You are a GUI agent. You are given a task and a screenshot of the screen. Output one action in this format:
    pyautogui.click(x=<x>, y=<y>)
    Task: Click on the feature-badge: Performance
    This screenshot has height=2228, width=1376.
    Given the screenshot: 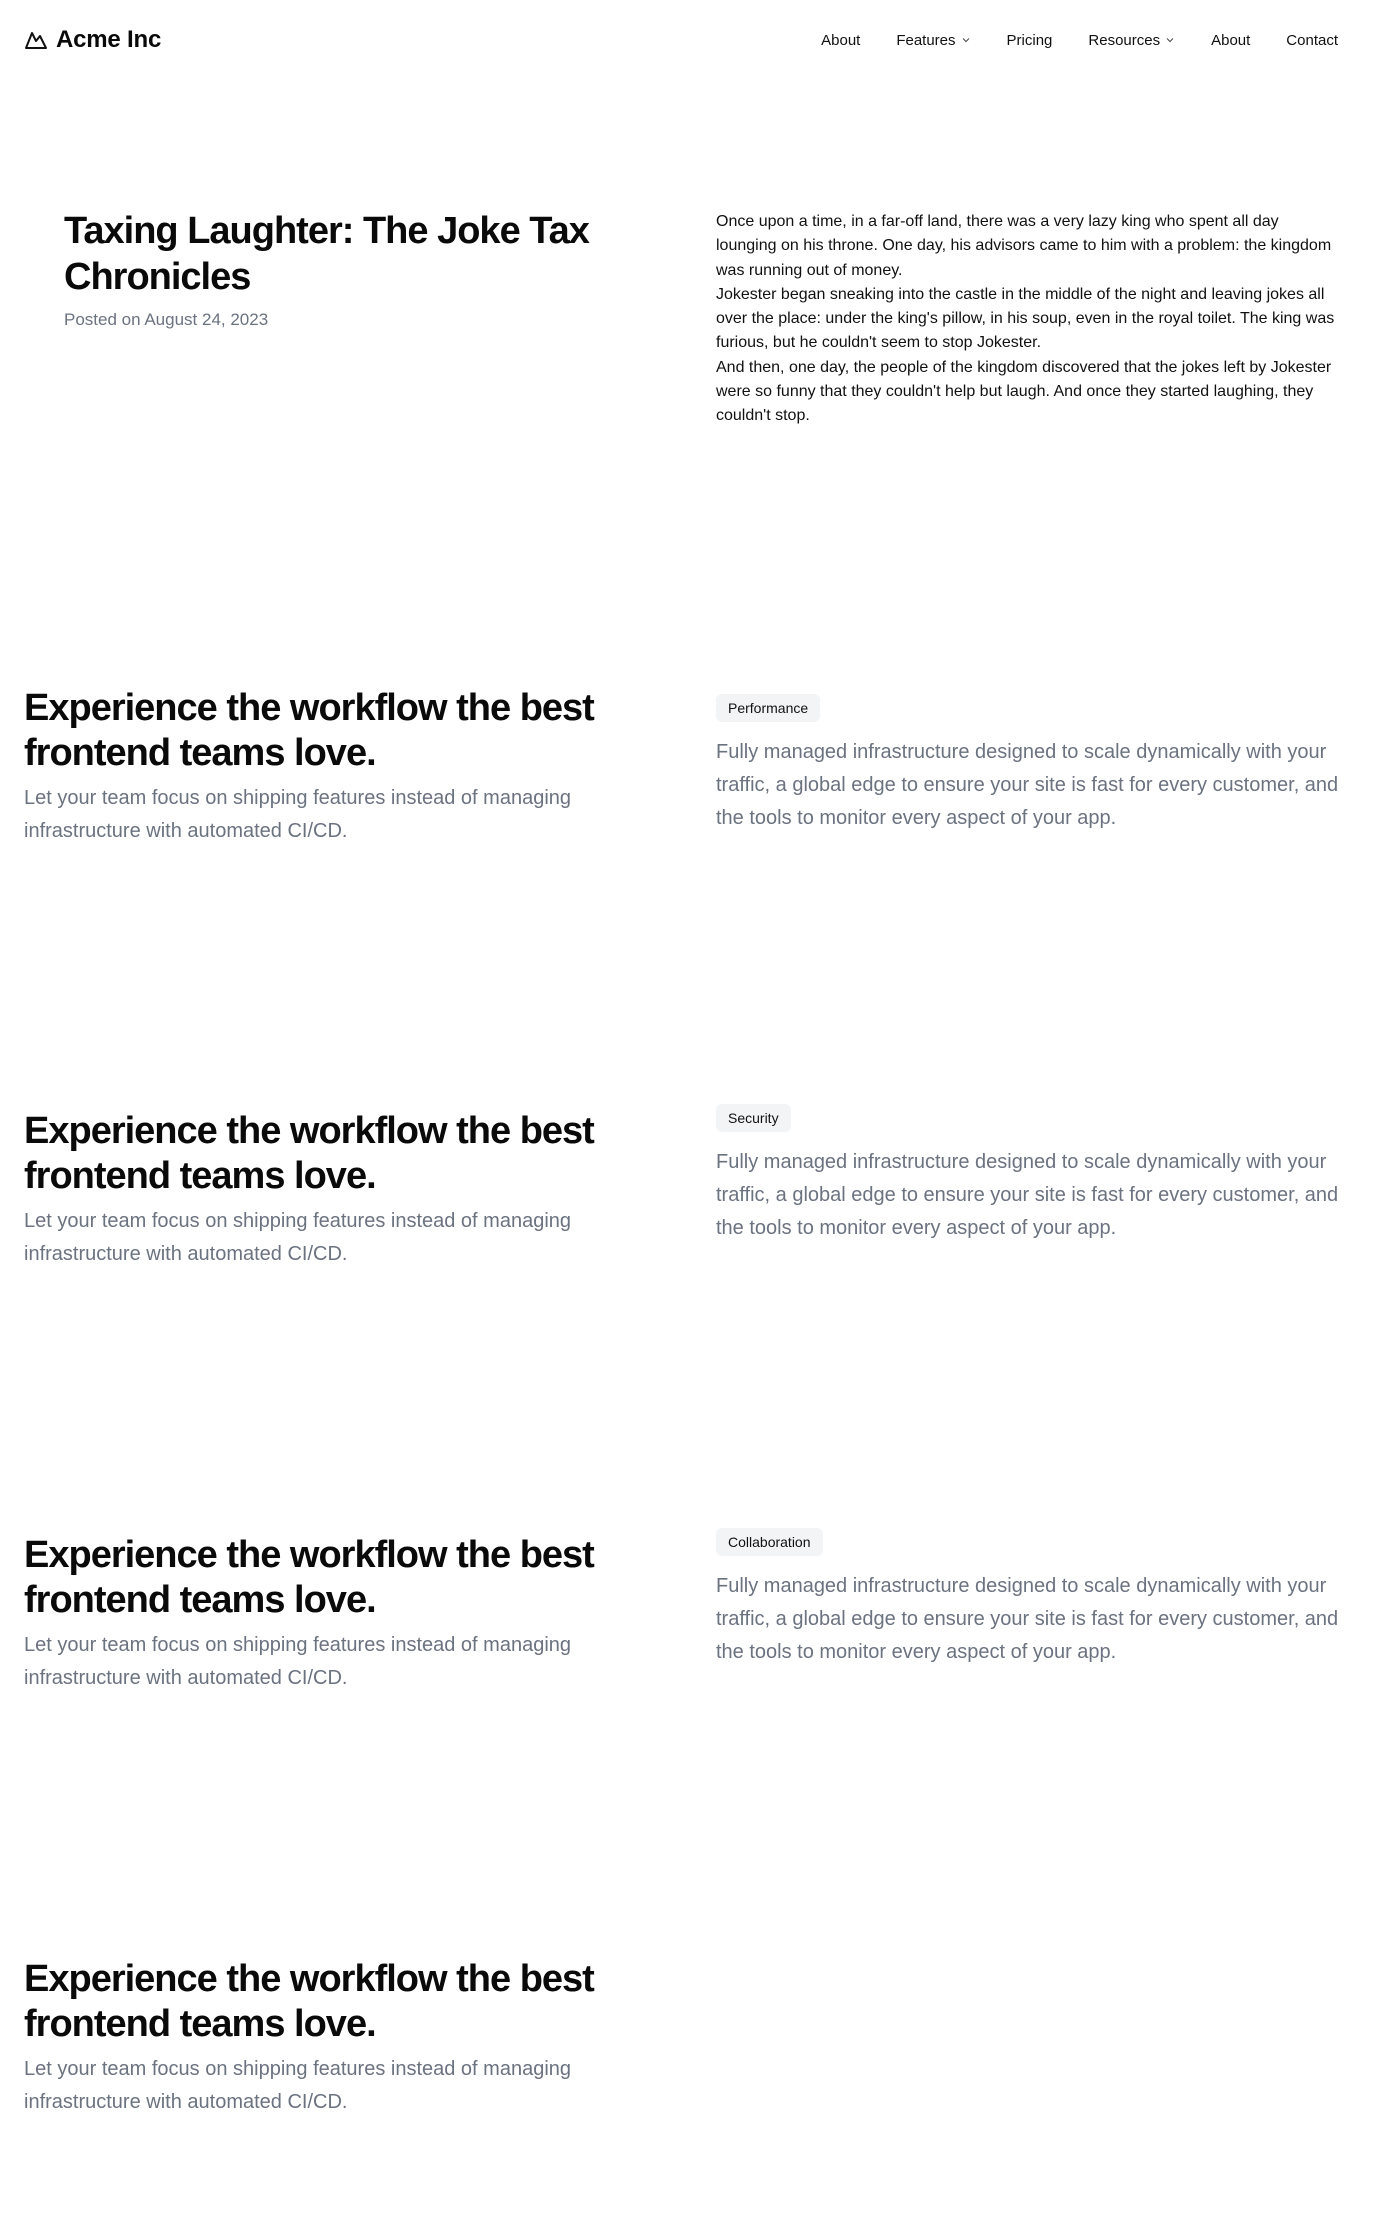 What is the action you would take?
    pyautogui.click(x=768, y=708)
    